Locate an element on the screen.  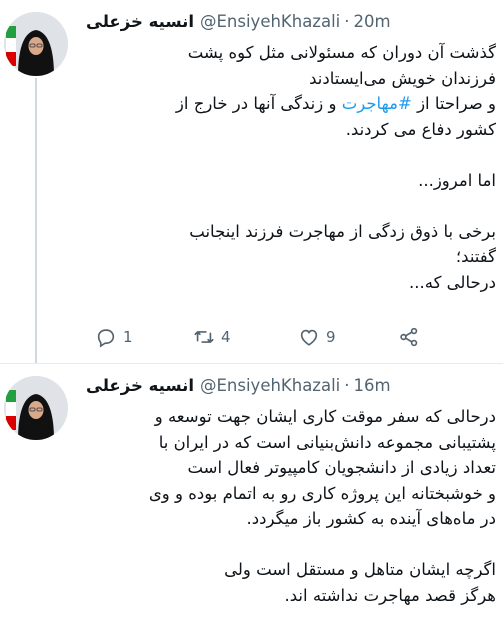
action-bar: 1 4 9 is located at coordinates (251, 341).